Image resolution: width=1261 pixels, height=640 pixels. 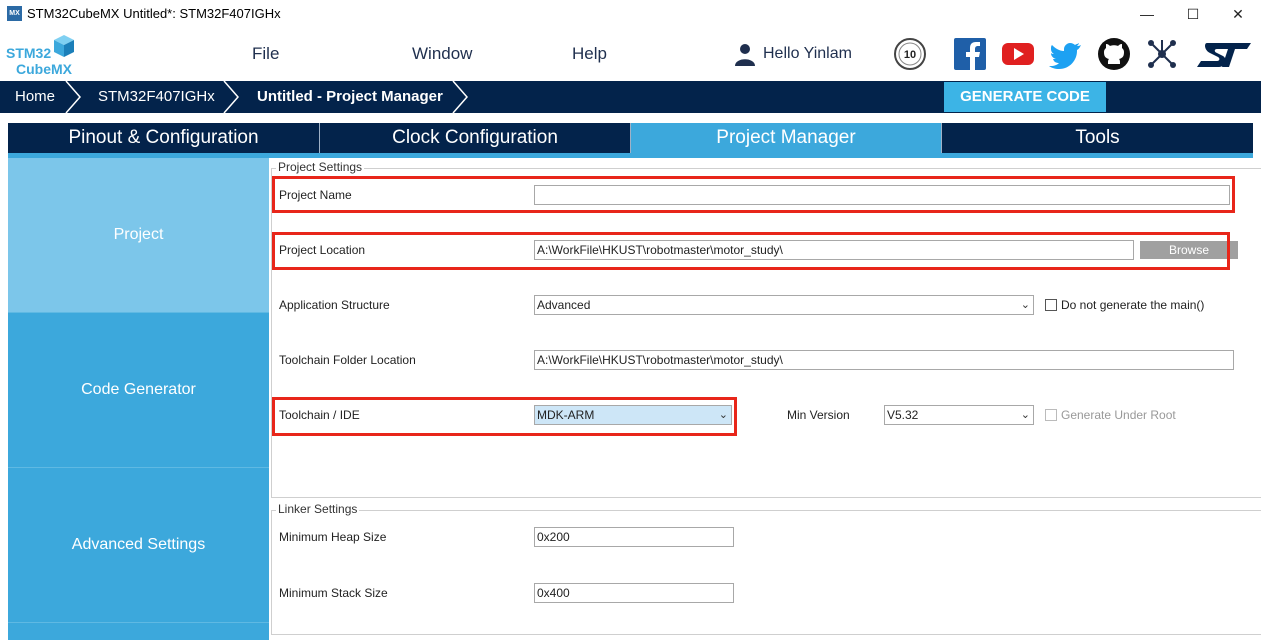 I want to click on highlight-project-location, so click(x=751, y=251).